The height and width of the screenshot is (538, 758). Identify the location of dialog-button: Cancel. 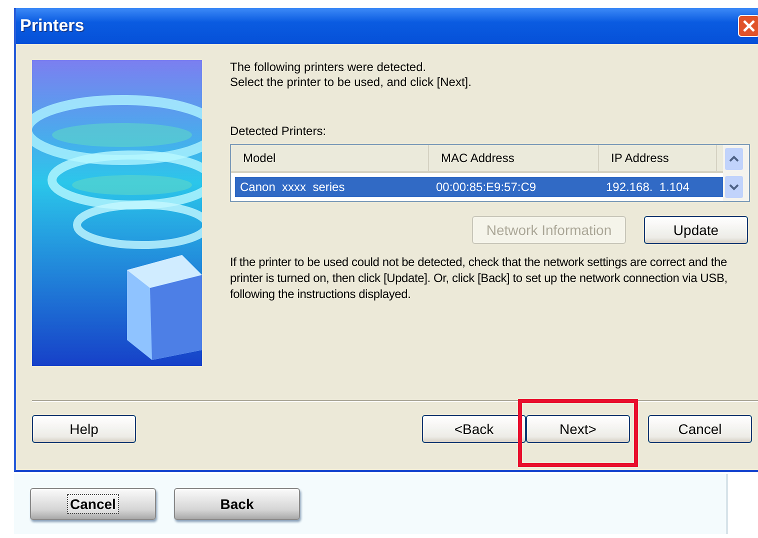
(700, 429).